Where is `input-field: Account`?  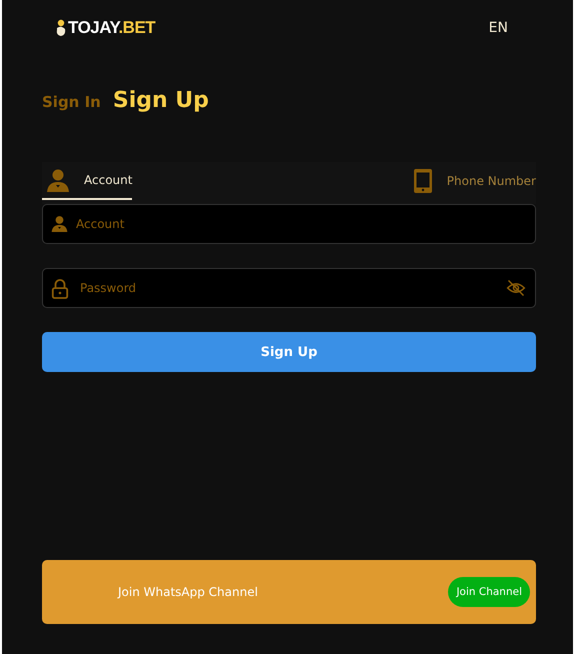 input-field: Account is located at coordinates (289, 224).